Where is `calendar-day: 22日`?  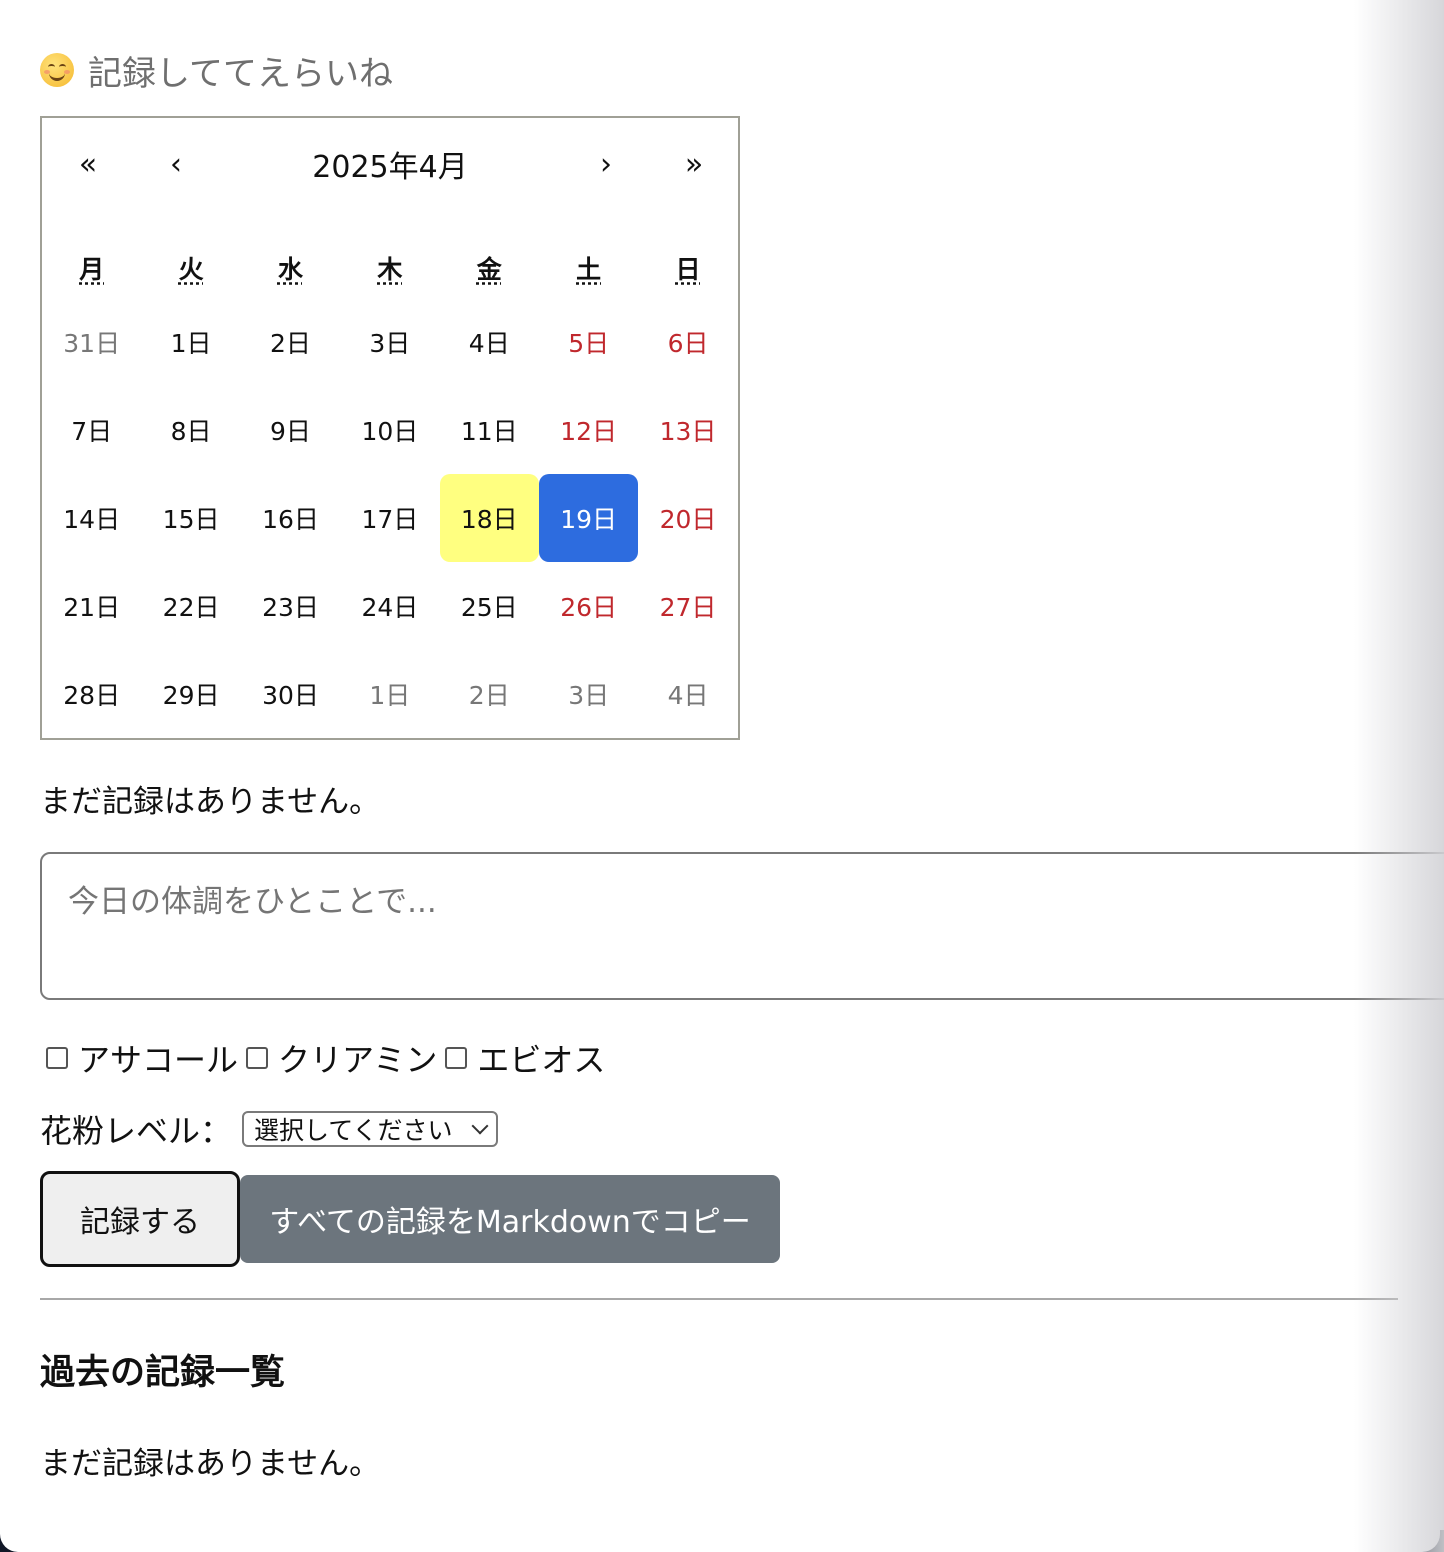
calendar-day: 22日 is located at coordinates (190, 606).